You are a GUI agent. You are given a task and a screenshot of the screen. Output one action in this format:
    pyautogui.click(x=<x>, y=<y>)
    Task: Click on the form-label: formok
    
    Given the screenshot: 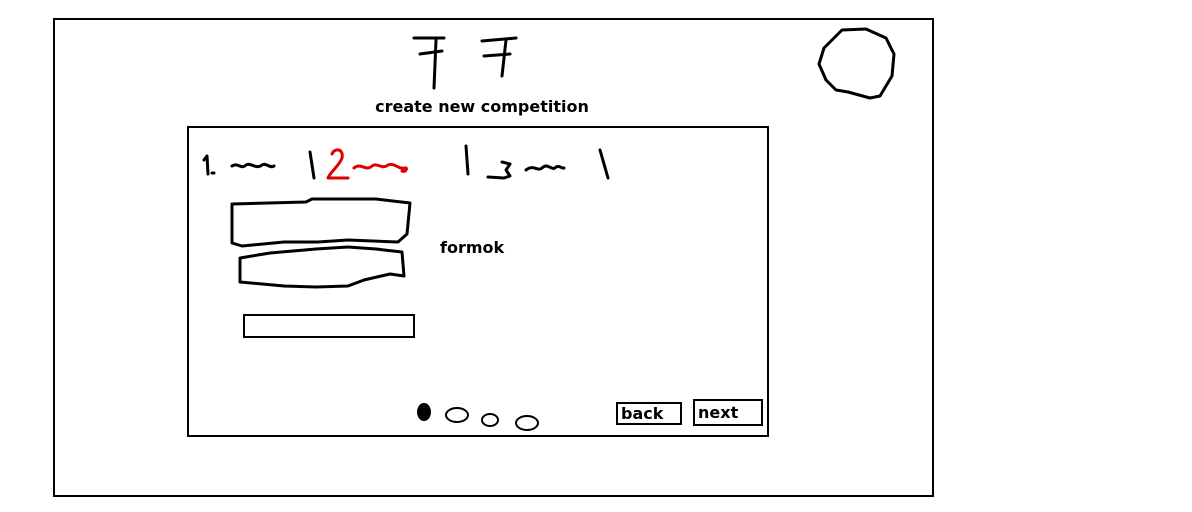 What is the action you would take?
    pyautogui.click(x=472, y=247)
    